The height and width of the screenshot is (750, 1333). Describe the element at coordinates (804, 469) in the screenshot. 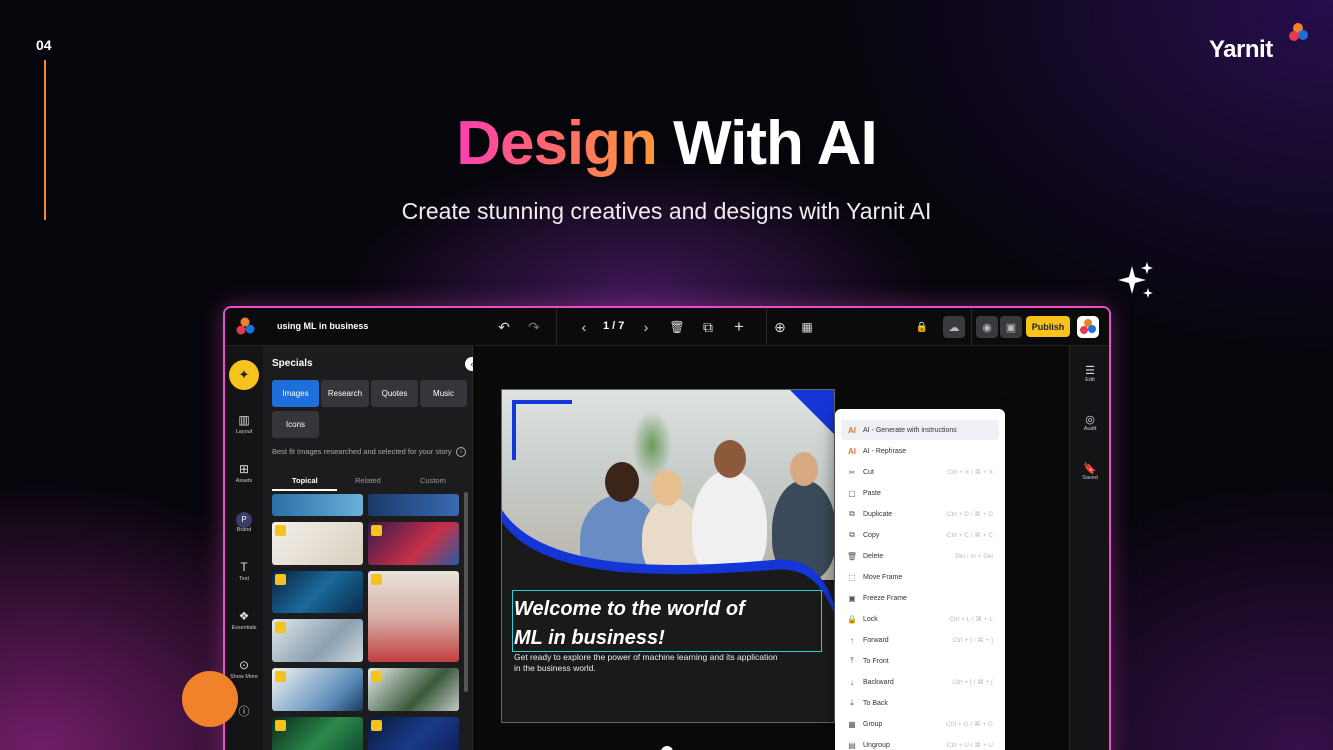

I see `photo-person-head` at that location.